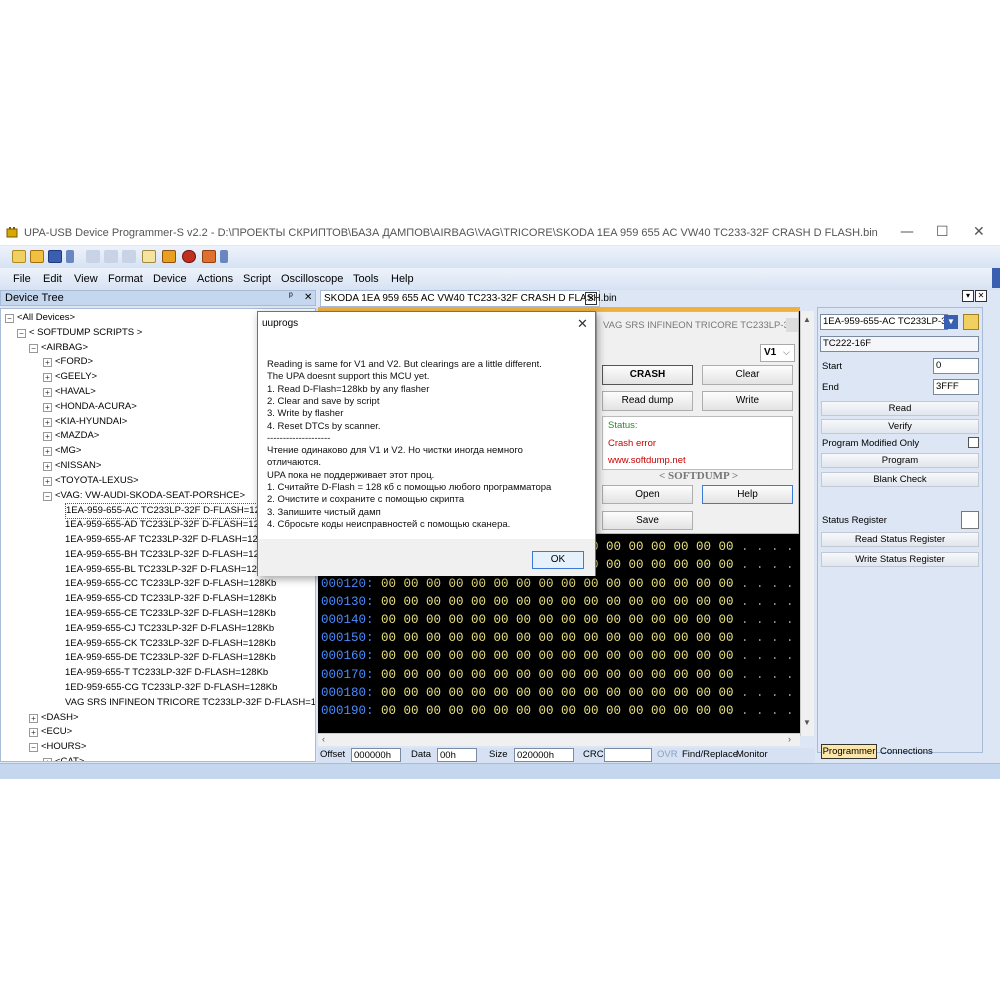 Image resolution: width=1000 pixels, height=1000 pixels. I want to click on menu-actions: Actions, so click(215, 279).